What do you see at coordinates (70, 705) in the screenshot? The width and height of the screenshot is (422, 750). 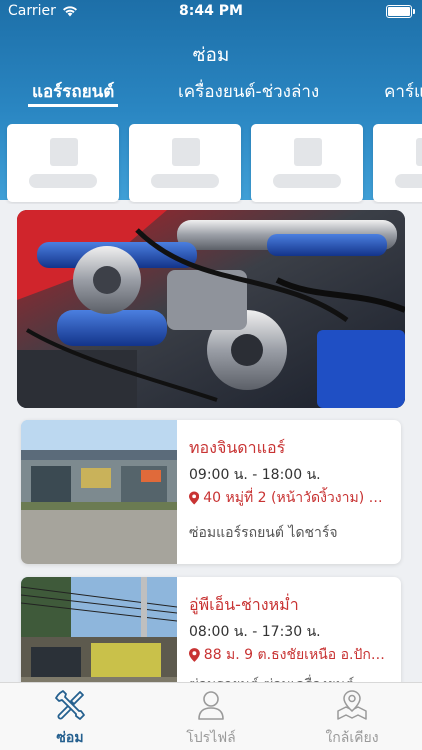 I see `wrench-screwdriver-icon` at bounding box center [70, 705].